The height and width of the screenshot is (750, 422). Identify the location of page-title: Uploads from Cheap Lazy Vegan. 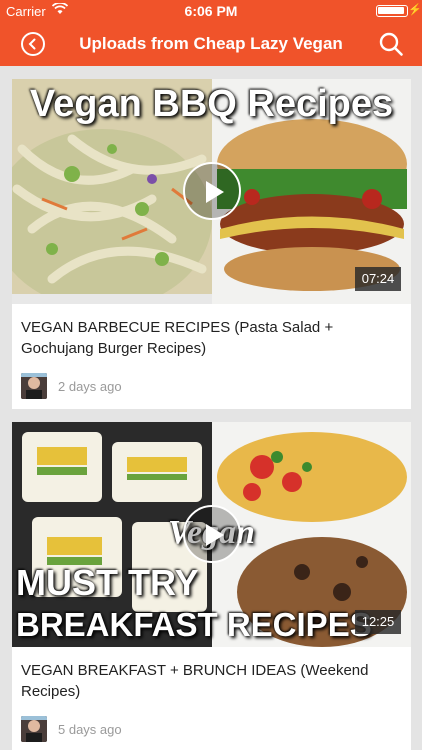
(211, 43).